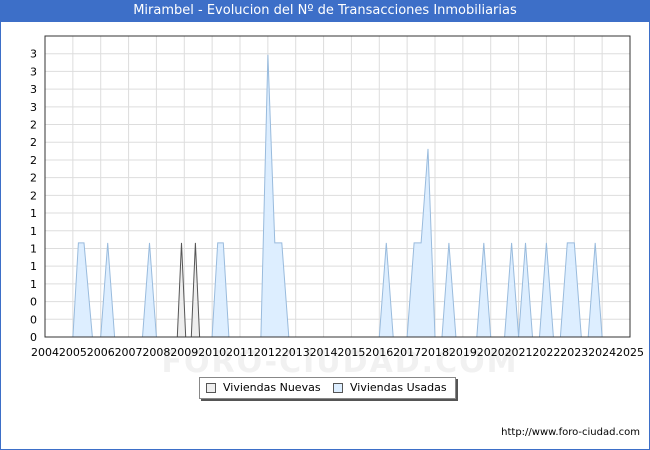 The height and width of the screenshot is (450, 650). I want to click on x-tick-label: 2011, so click(240, 352).